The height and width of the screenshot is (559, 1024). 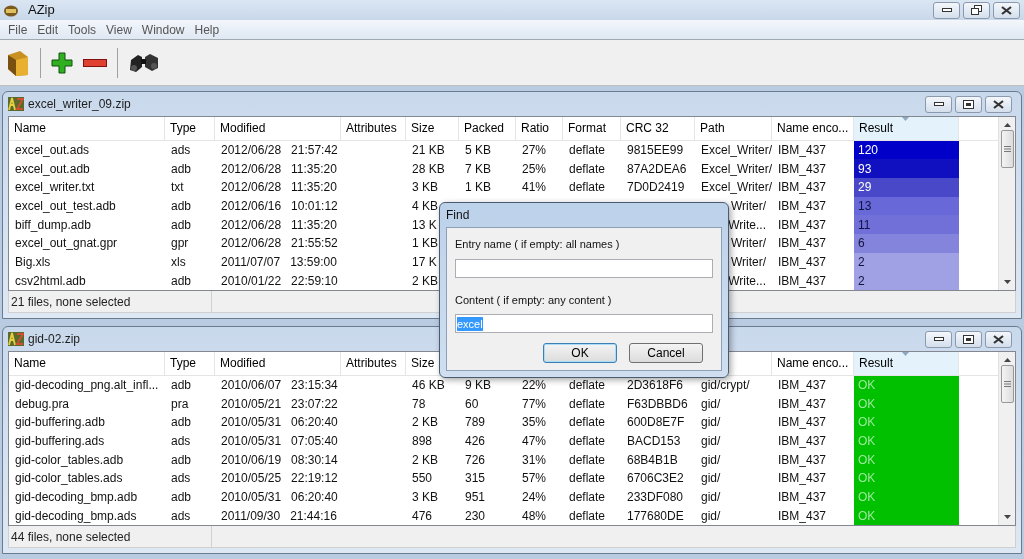 What do you see at coordinates (50, 281) in the screenshot?
I see `table-cell-text: csv2html.adb` at bounding box center [50, 281].